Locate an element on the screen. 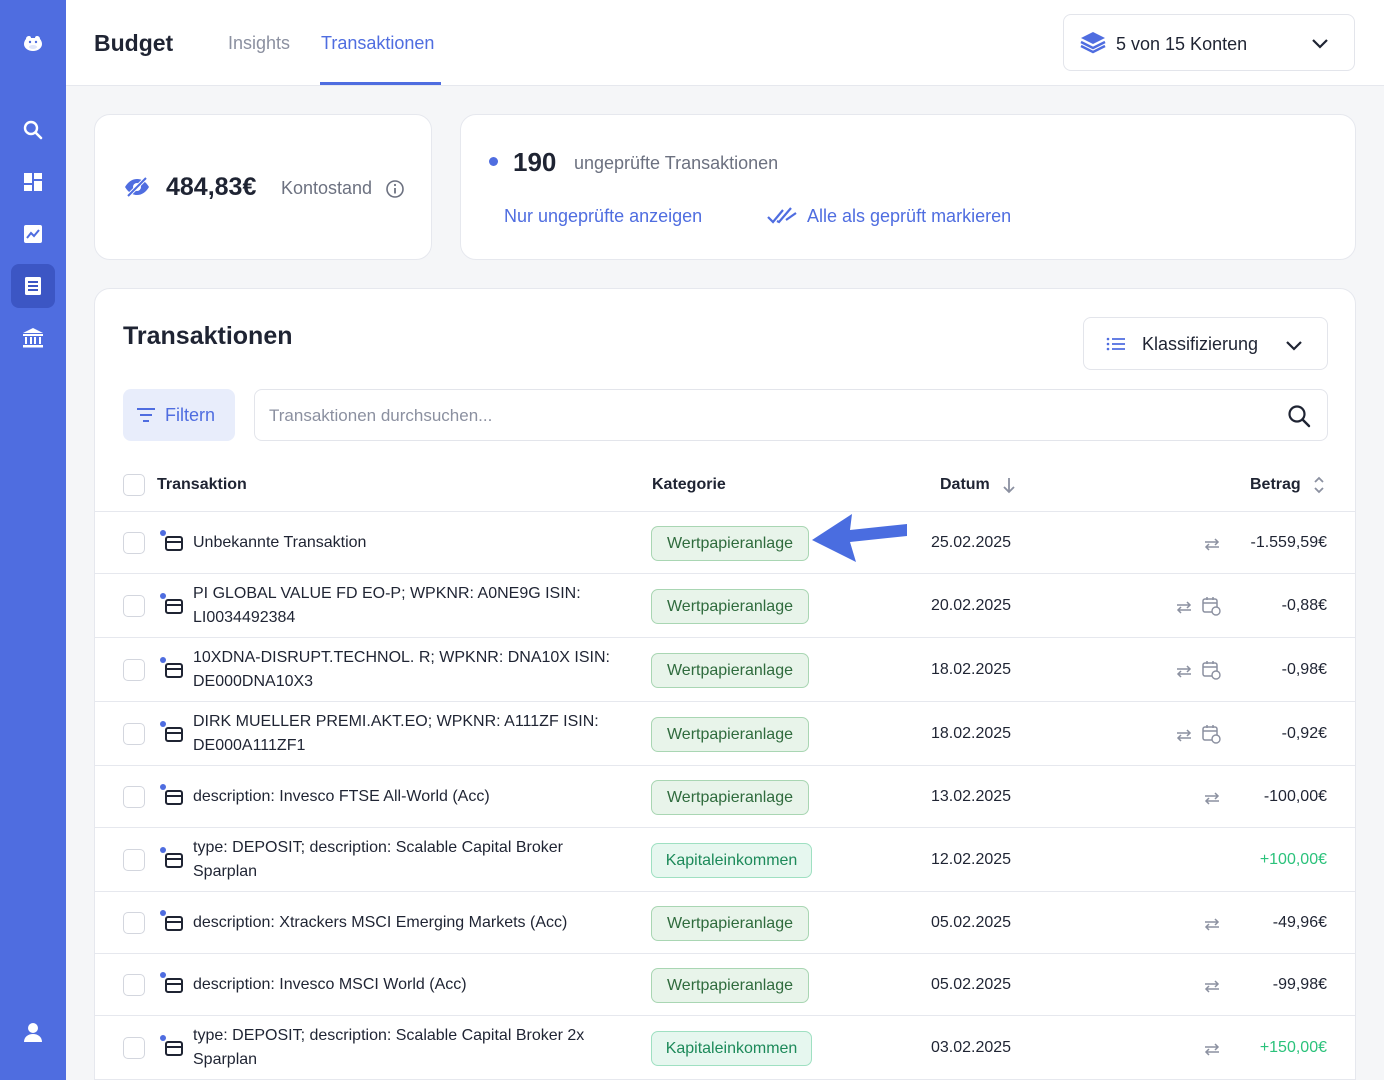  transaction-description: description: Invesco MSCI World (Acc) is located at coordinates (408, 985).